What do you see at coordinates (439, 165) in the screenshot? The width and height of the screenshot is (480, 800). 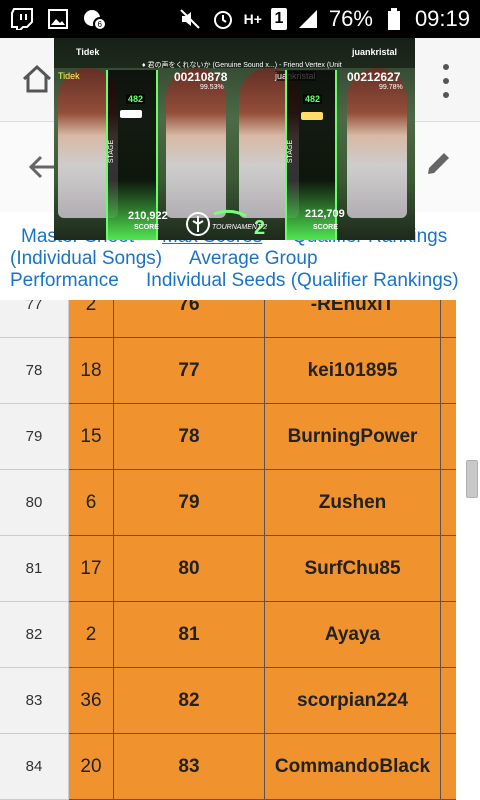 I see `edit-icon` at bounding box center [439, 165].